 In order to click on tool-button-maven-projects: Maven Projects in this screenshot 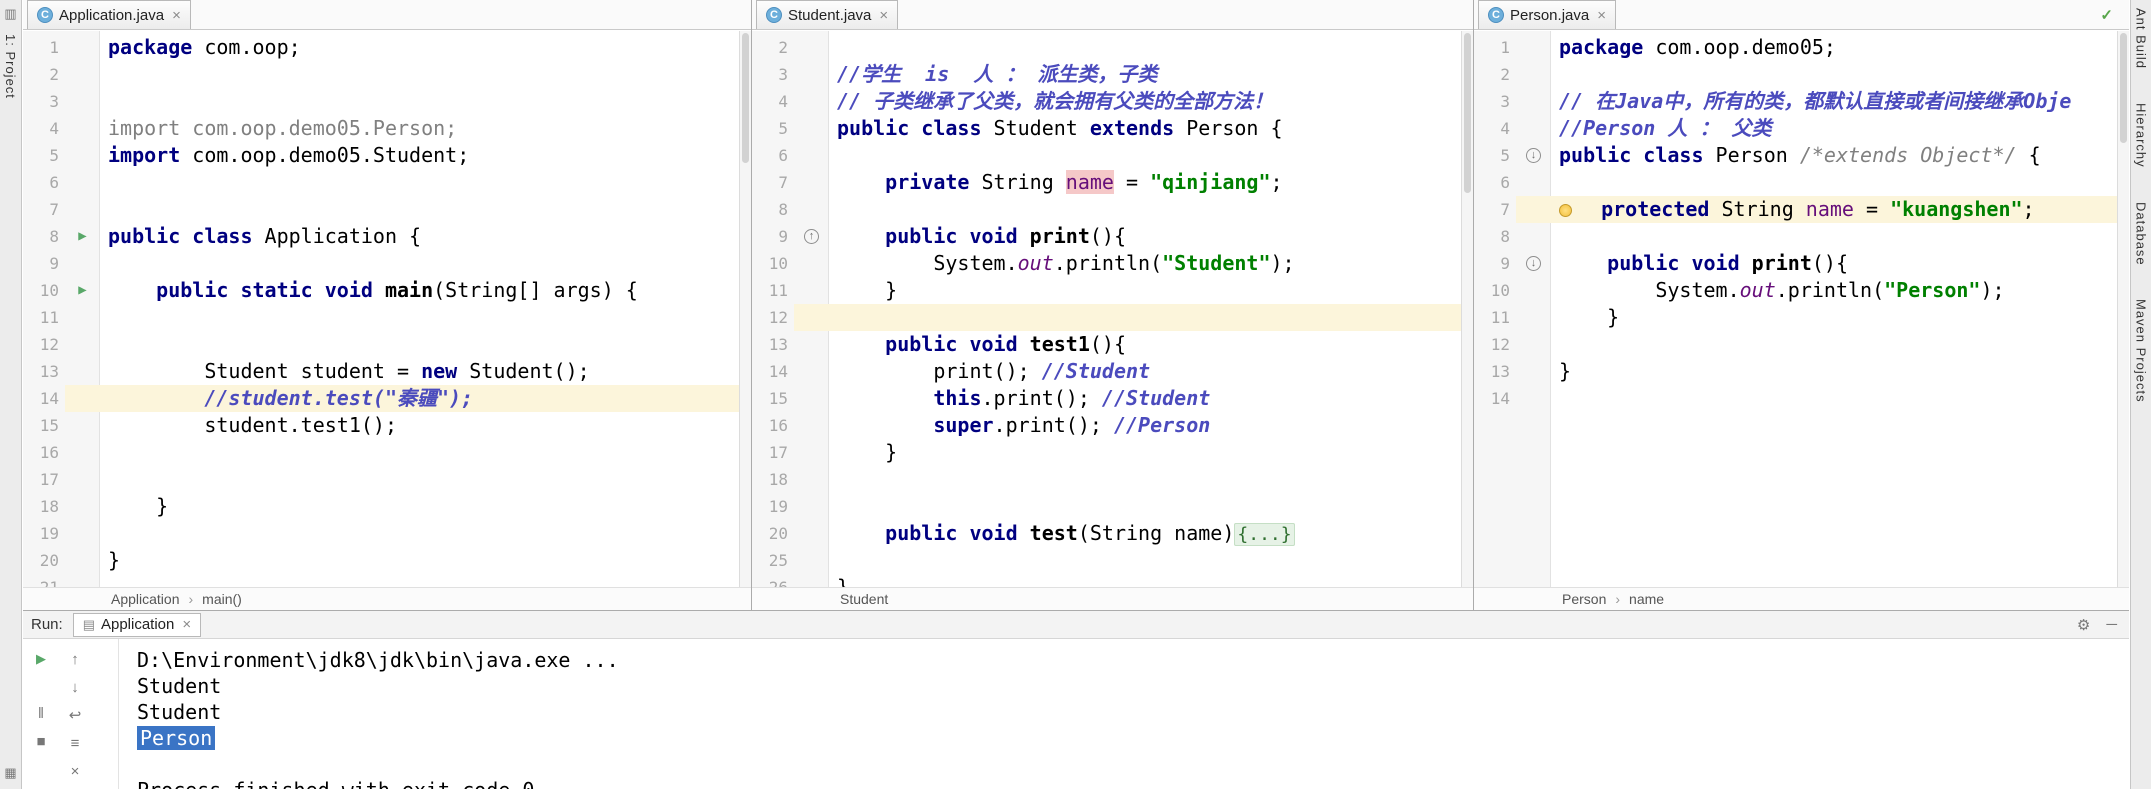, I will do `click(2141, 351)`.